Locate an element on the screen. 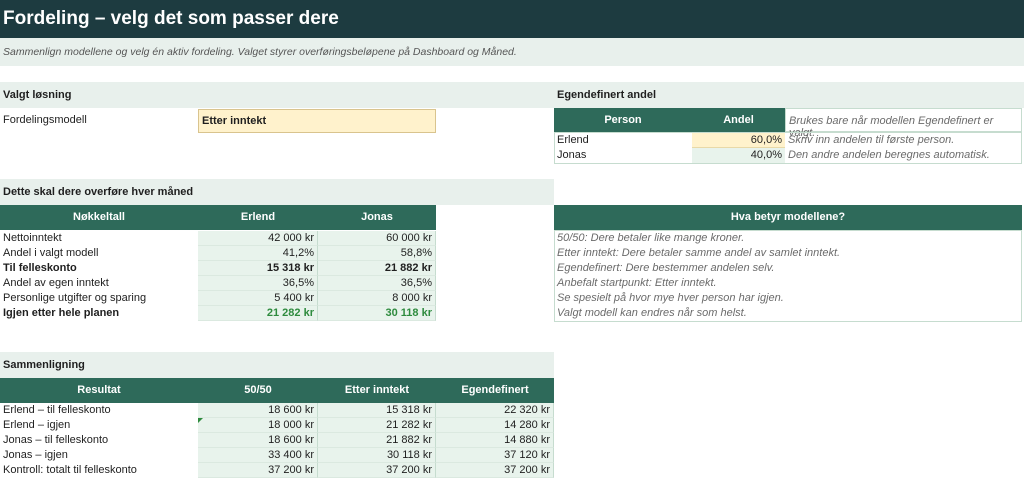 This screenshot has width=1024, height=482. custom-row-note: Den andre andelen beregnes automatisk. is located at coordinates (889, 155).